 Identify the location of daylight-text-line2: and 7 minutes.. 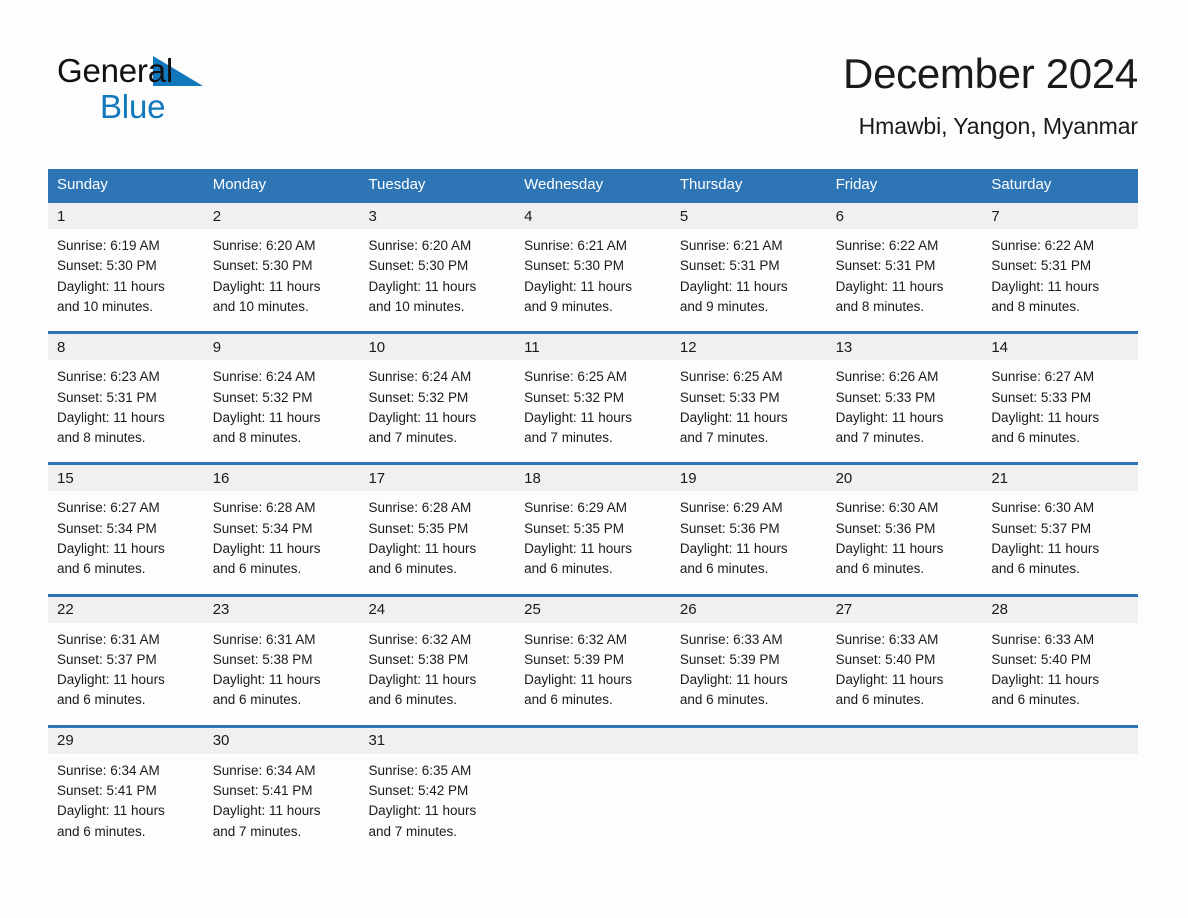
(412, 831).